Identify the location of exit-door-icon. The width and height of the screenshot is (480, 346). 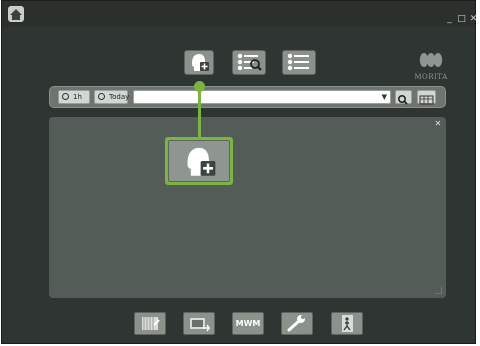
(347, 323).